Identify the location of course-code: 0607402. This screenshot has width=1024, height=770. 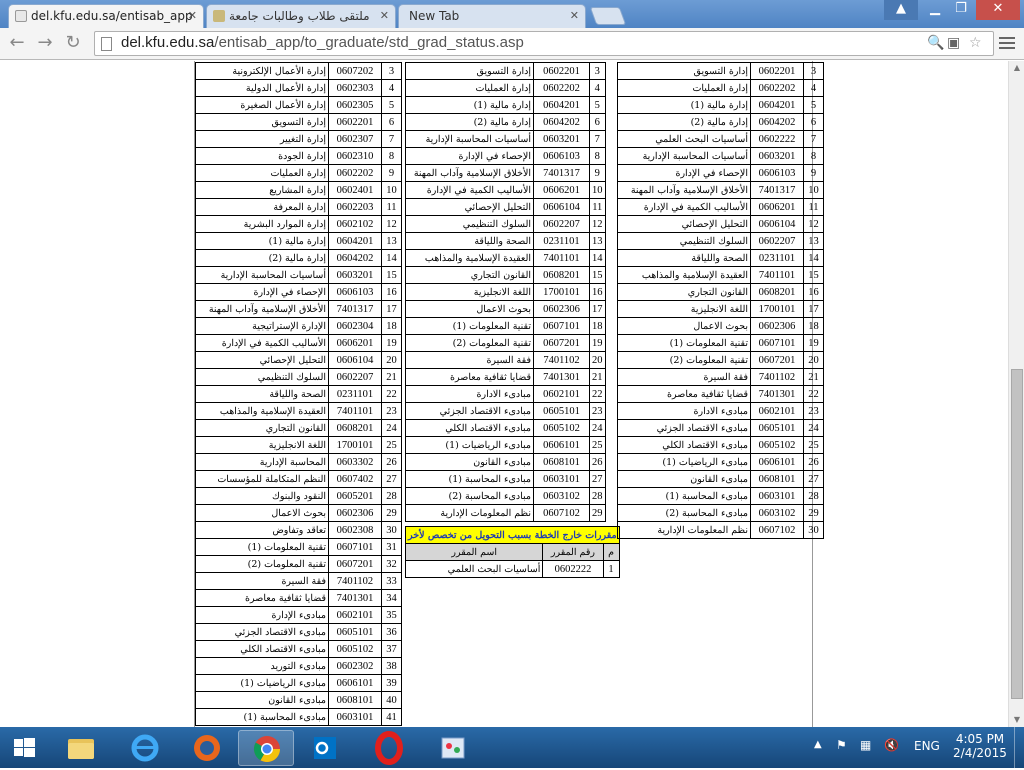
(355, 479).